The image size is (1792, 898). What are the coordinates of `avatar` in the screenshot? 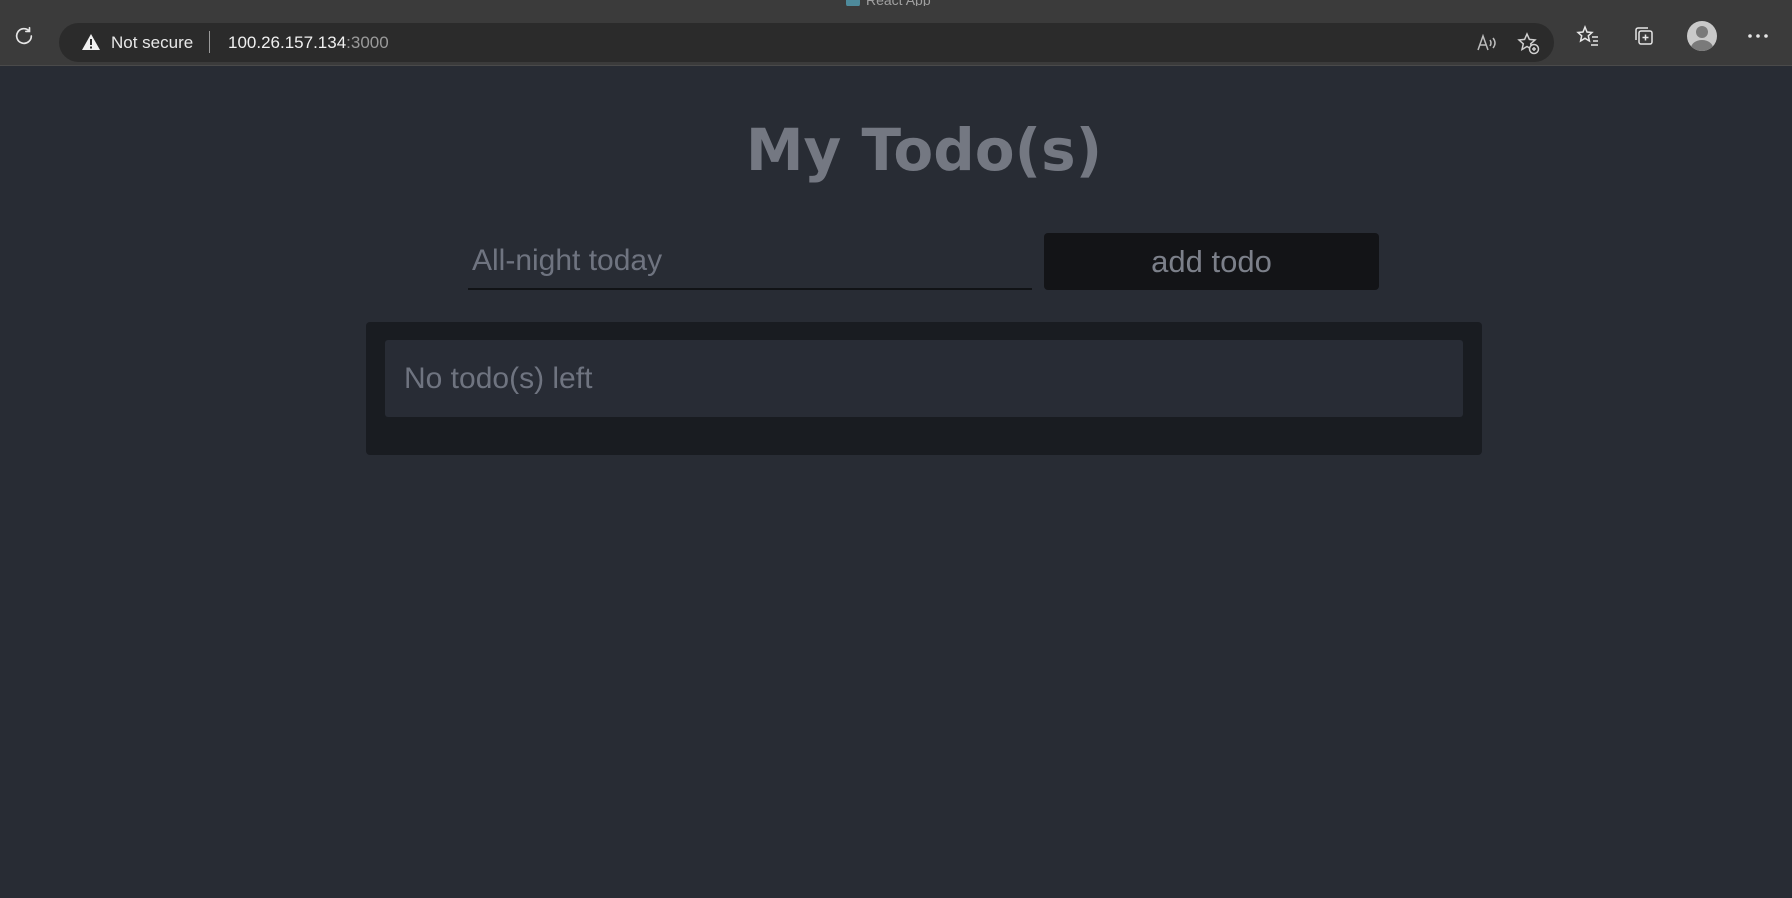 It's located at (1702, 36).